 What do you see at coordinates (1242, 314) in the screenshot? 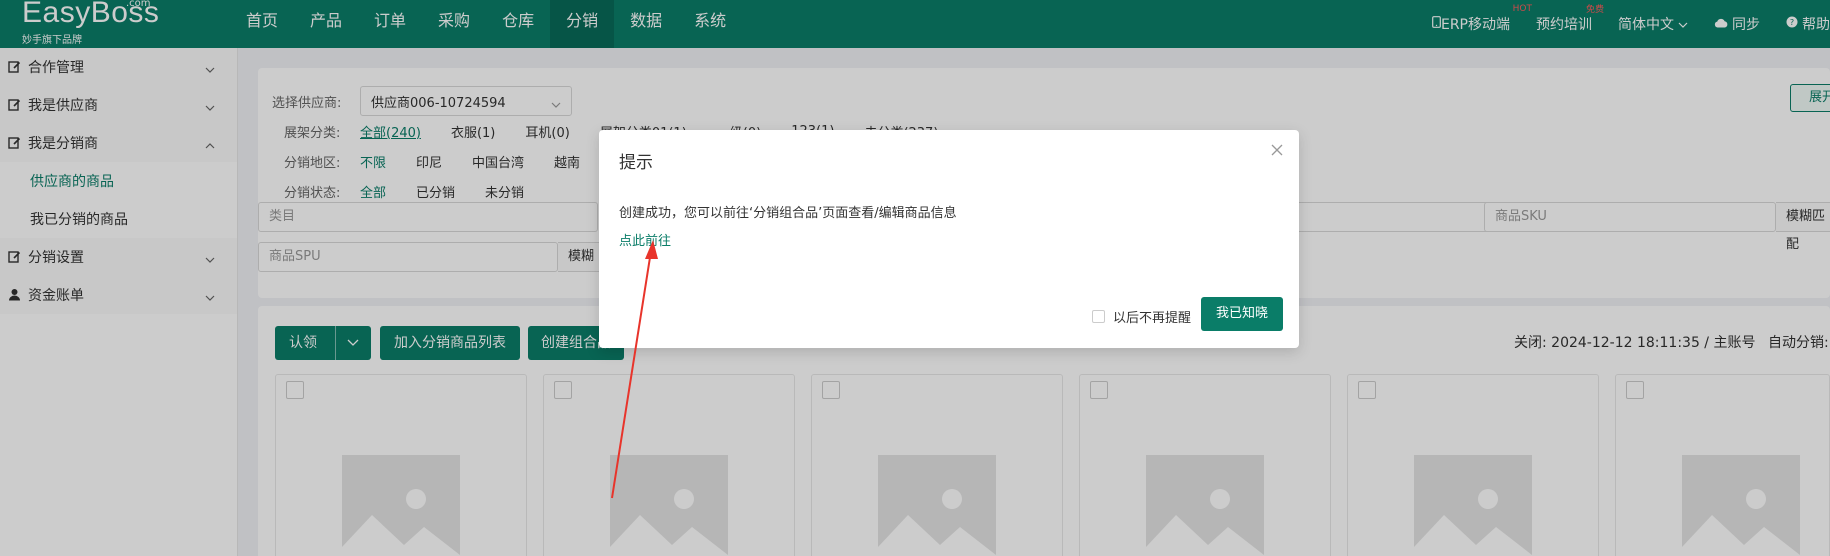
I see `acknowledge-button: 我已知晓` at bounding box center [1242, 314].